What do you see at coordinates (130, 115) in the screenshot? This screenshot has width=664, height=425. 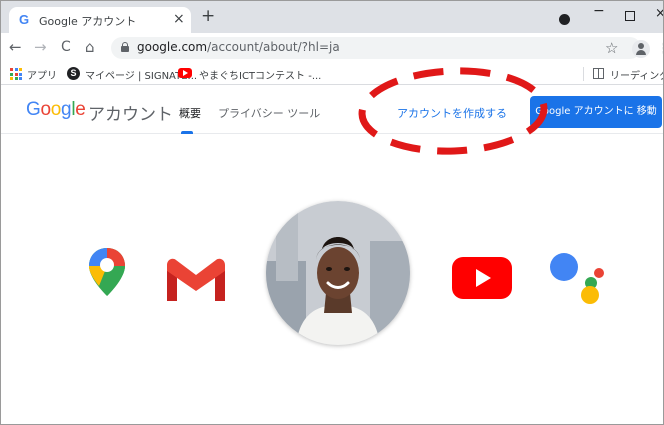 I see `page-title: アカウント` at bounding box center [130, 115].